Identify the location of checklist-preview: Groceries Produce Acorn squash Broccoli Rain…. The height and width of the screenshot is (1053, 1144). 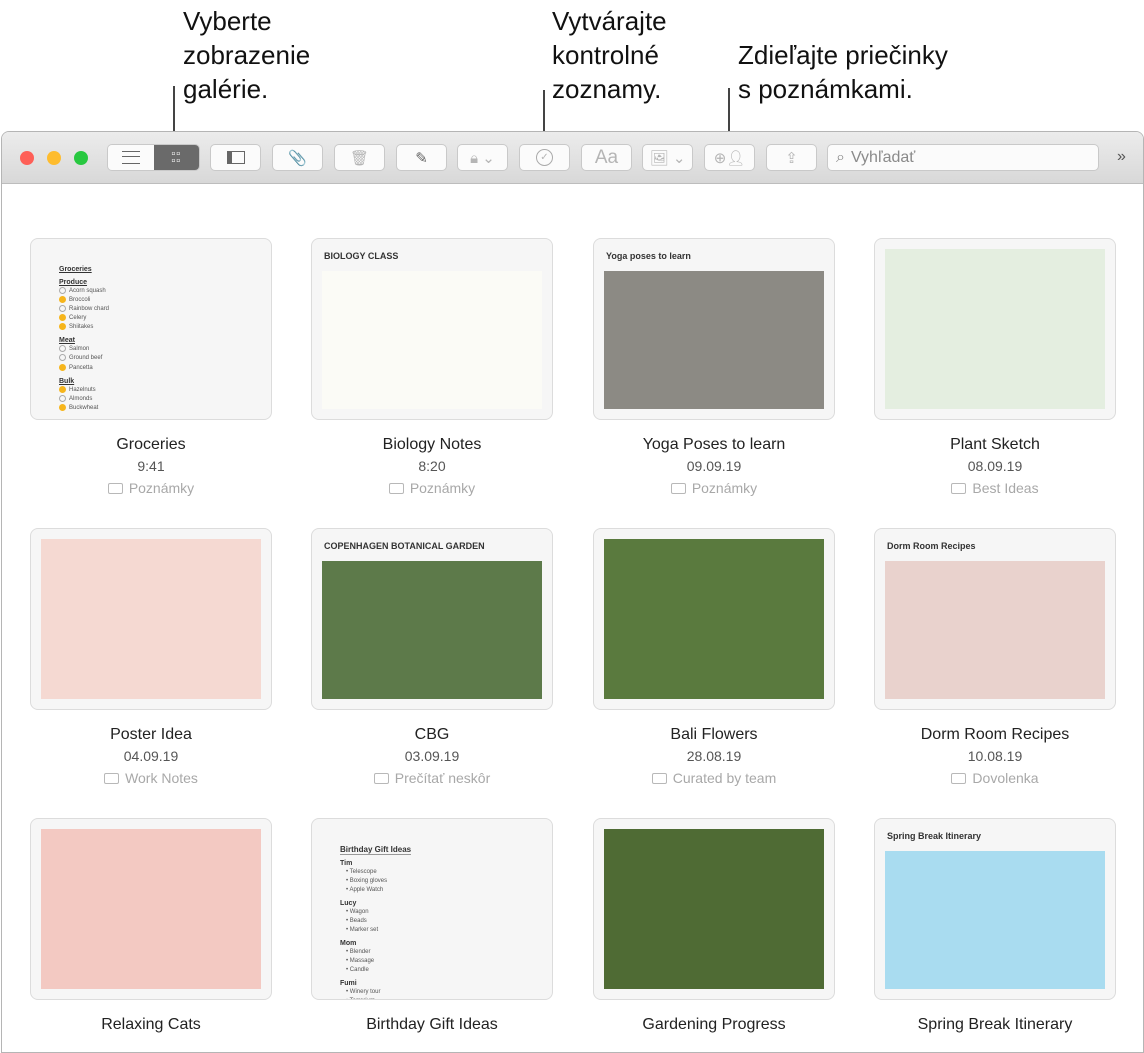
(84, 337).